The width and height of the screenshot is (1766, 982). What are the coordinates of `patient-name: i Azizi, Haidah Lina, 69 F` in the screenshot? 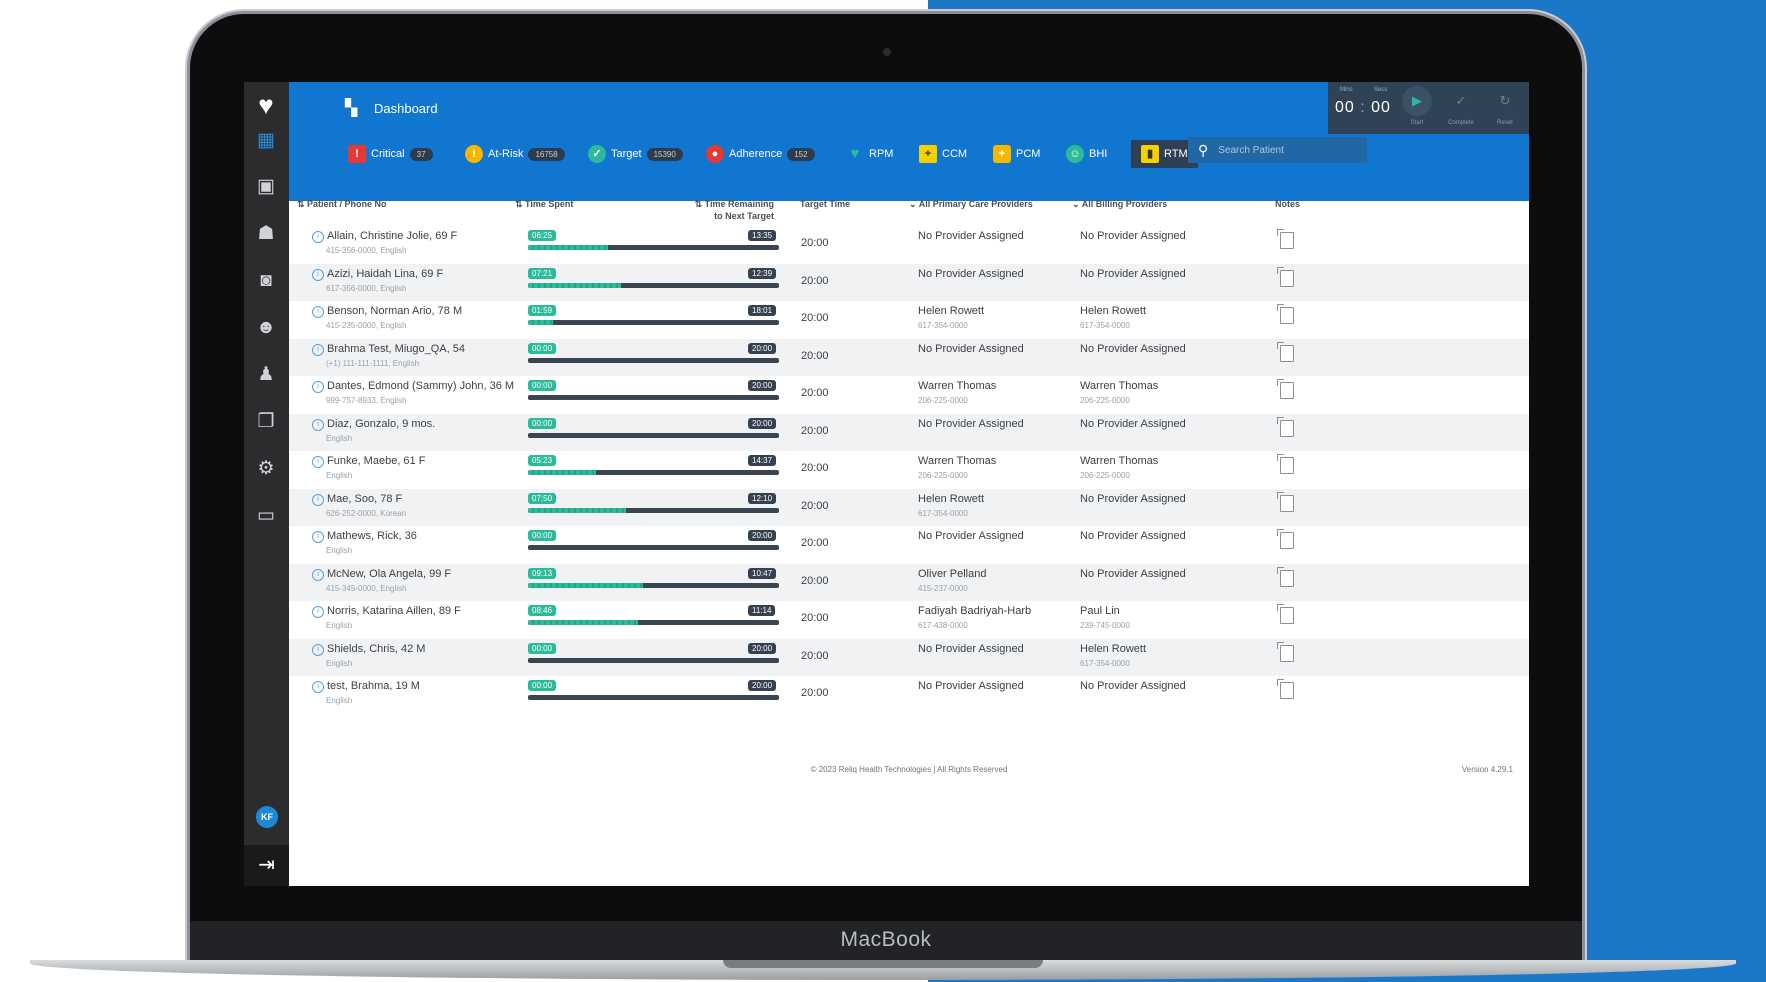 It's located at (377, 274).